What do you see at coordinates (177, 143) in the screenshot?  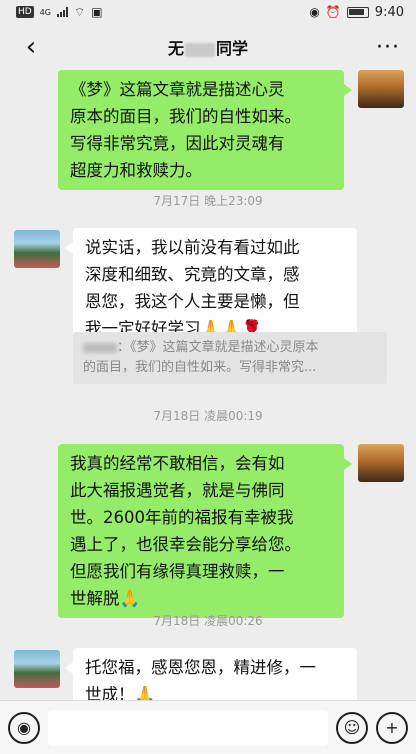 I see `message-line: 写得非常究竟，因此对灵魂有` at bounding box center [177, 143].